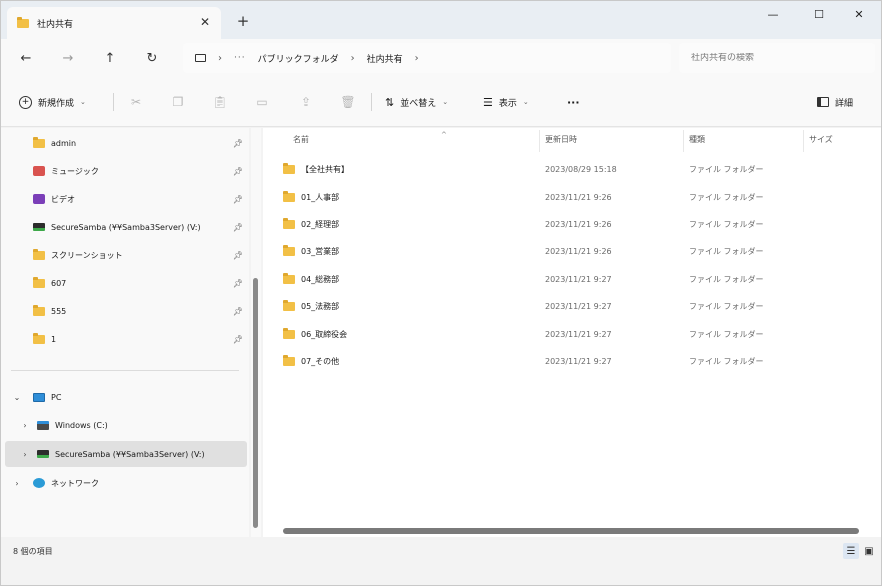 The height and width of the screenshot is (586, 882). What do you see at coordinates (561, 139) in the screenshot?
I see `column-header-date: 更新日時` at bounding box center [561, 139].